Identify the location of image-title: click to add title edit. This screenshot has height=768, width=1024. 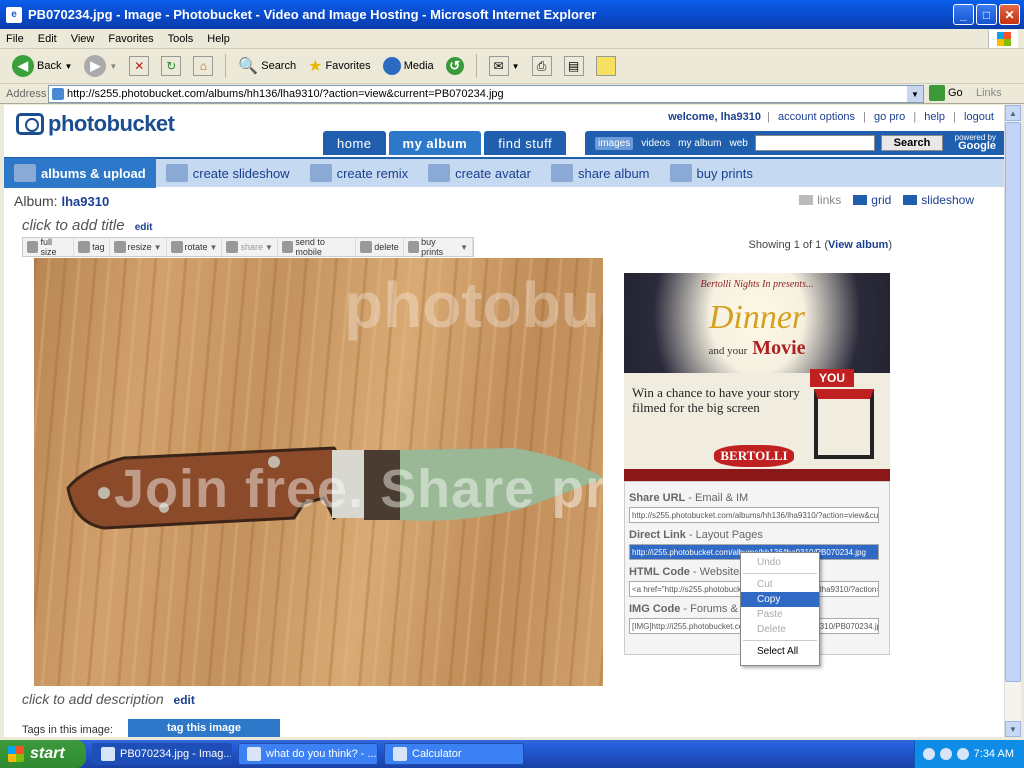
(87, 225).